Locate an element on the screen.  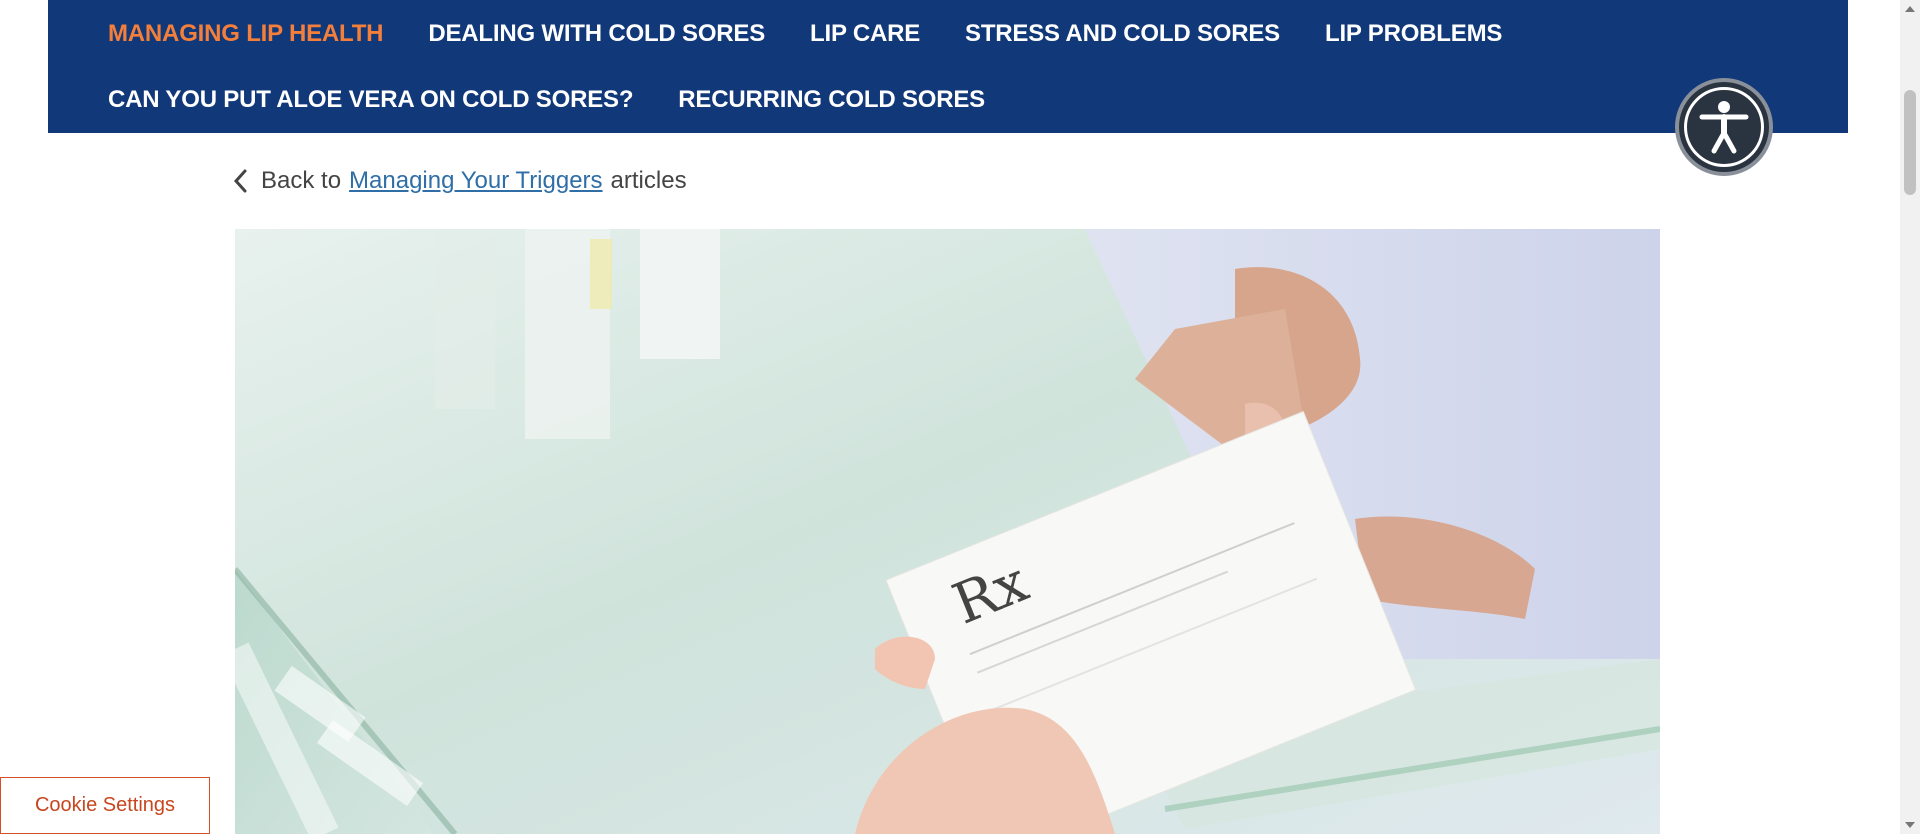
accessibility-ring is located at coordinates (1724, 127).